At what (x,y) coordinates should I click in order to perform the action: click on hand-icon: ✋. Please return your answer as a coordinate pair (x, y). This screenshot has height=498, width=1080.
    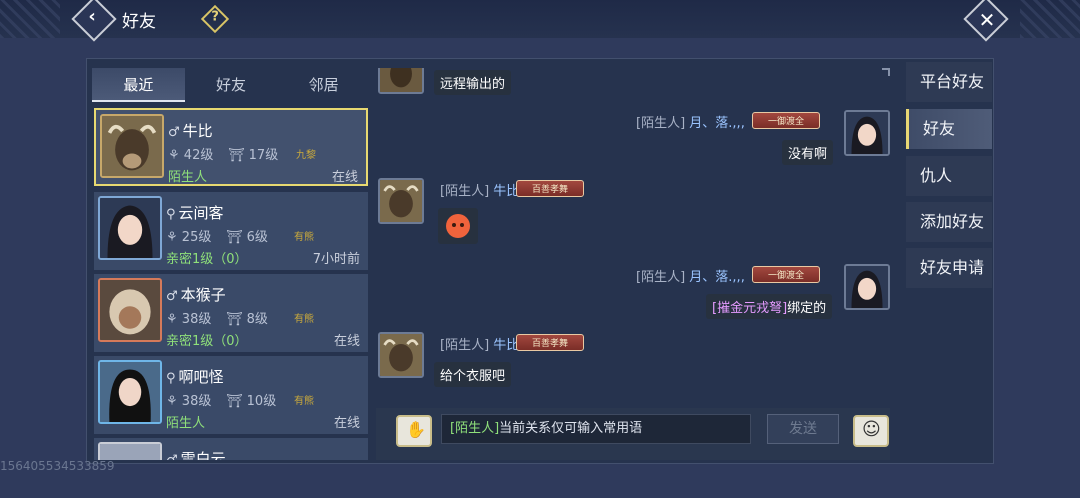
    Looking at the image, I should click on (416, 429).